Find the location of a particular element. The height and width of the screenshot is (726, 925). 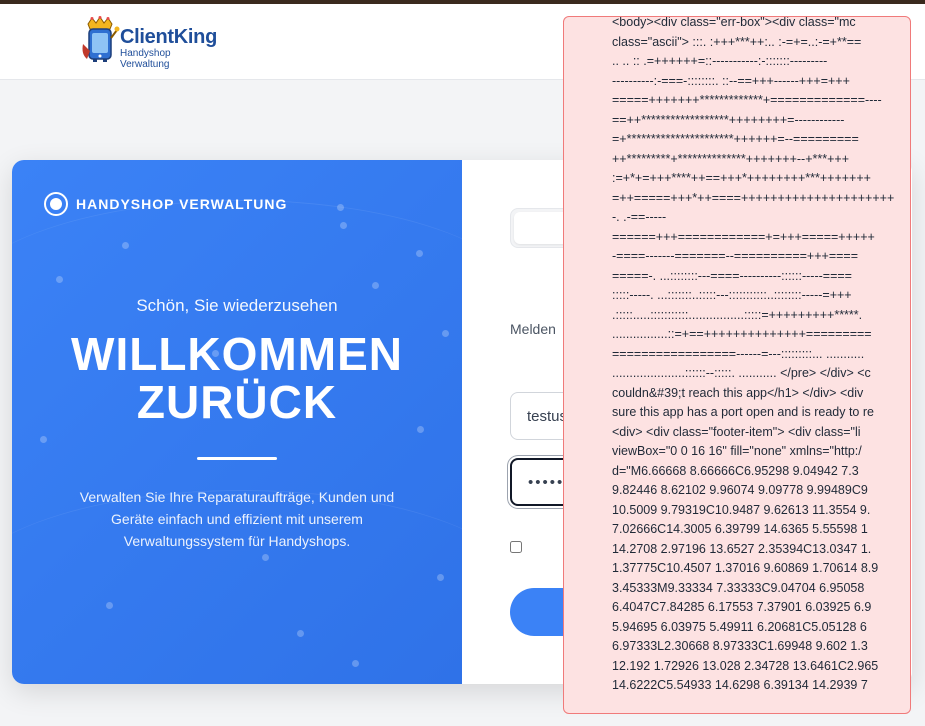

headline-line-2: ZURÜCK is located at coordinates (237, 402).